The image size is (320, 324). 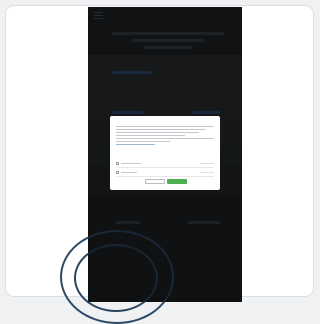 What do you see at coordinates (165, 153) in the screenshot?
I see `cookie-consent-dialog` at bounding box center [165, 153].